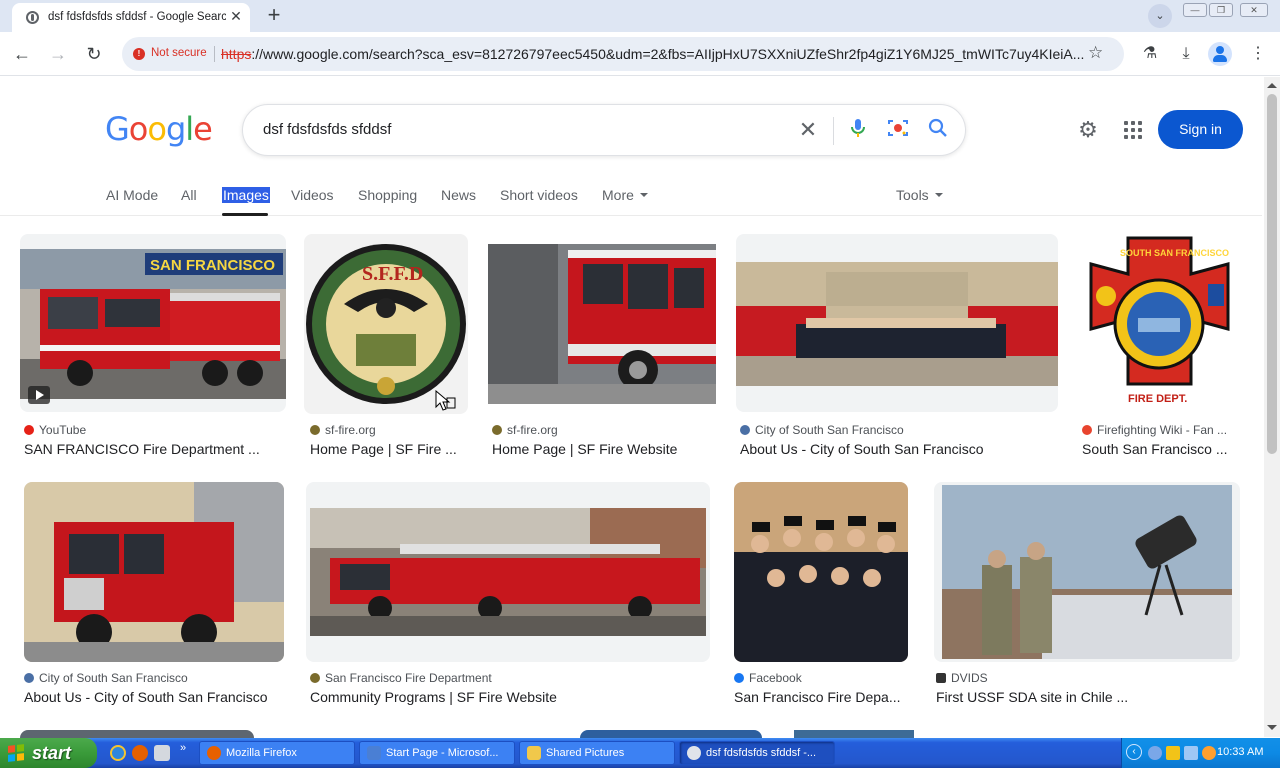 The image size is (1280, 768). What do you see at coordinates (1272, 274) in the screenshot?
I see `scrollbar-thumb` at bounding box center [1272, 274].